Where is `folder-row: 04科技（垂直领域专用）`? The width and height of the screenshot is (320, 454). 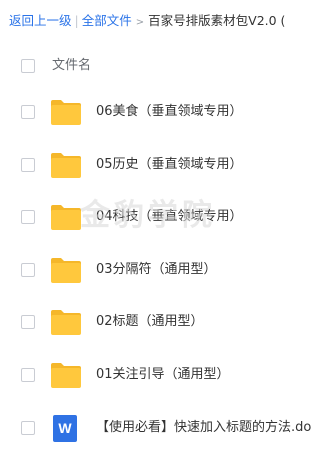
folder-row: 04科技（垂直领域专用） is located at coordinates (160, 217).